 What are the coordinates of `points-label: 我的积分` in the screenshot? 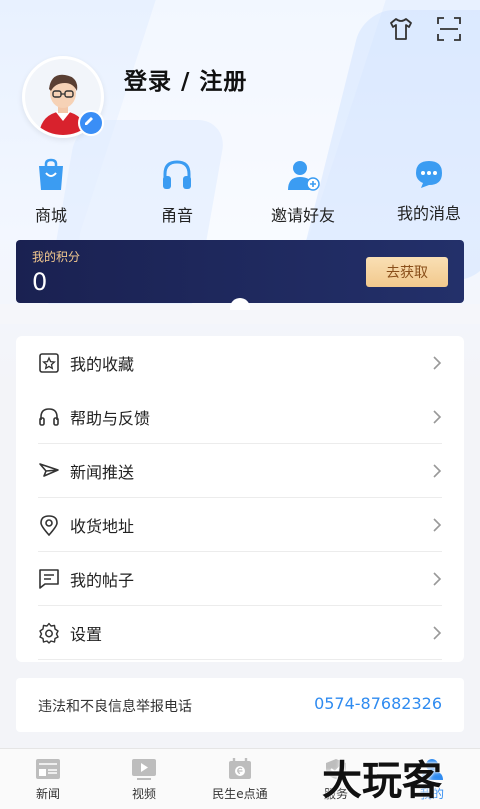 It's located at (56, 257).